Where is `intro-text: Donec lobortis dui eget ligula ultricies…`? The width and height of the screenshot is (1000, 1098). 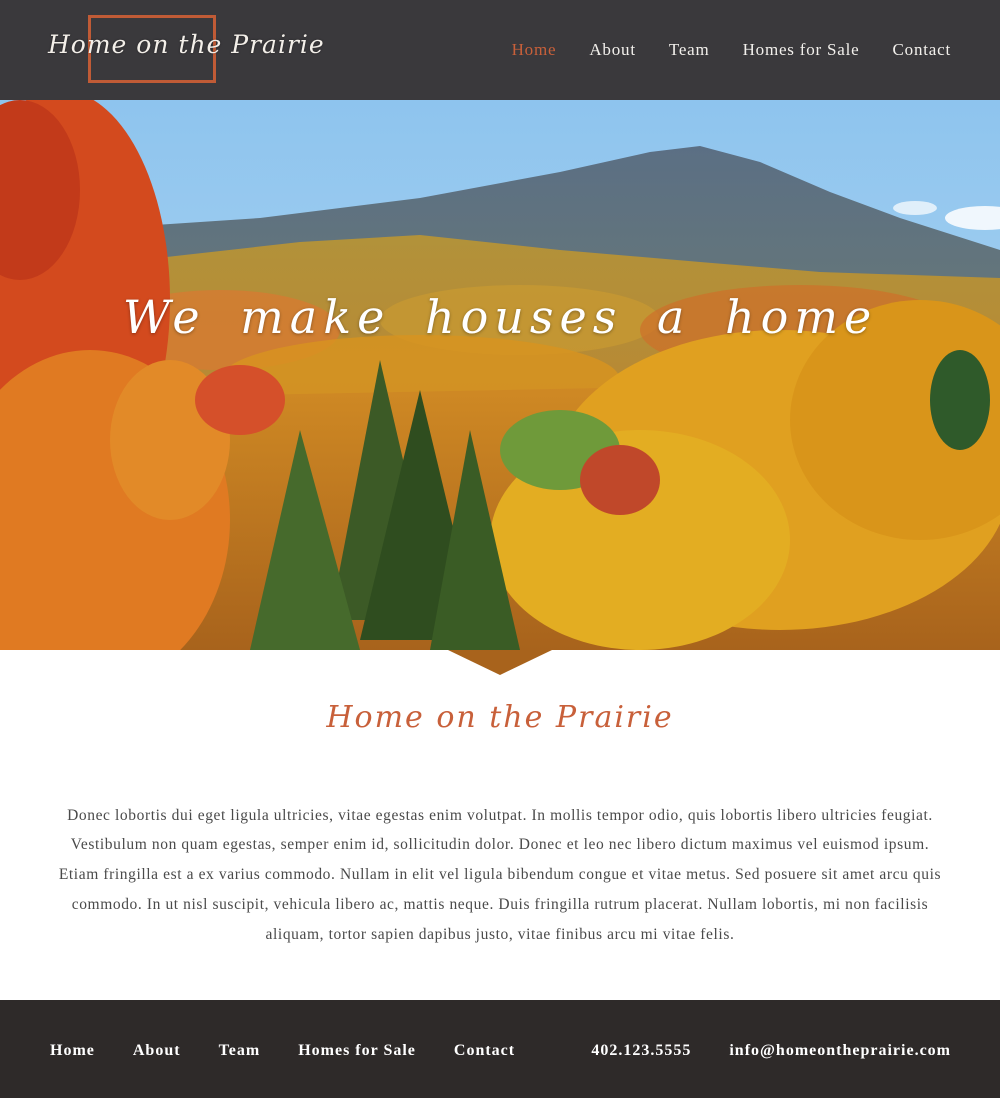
intro-text: Donec lobortis dui eget ligula ultricies… is located at coordinates (500, 874).